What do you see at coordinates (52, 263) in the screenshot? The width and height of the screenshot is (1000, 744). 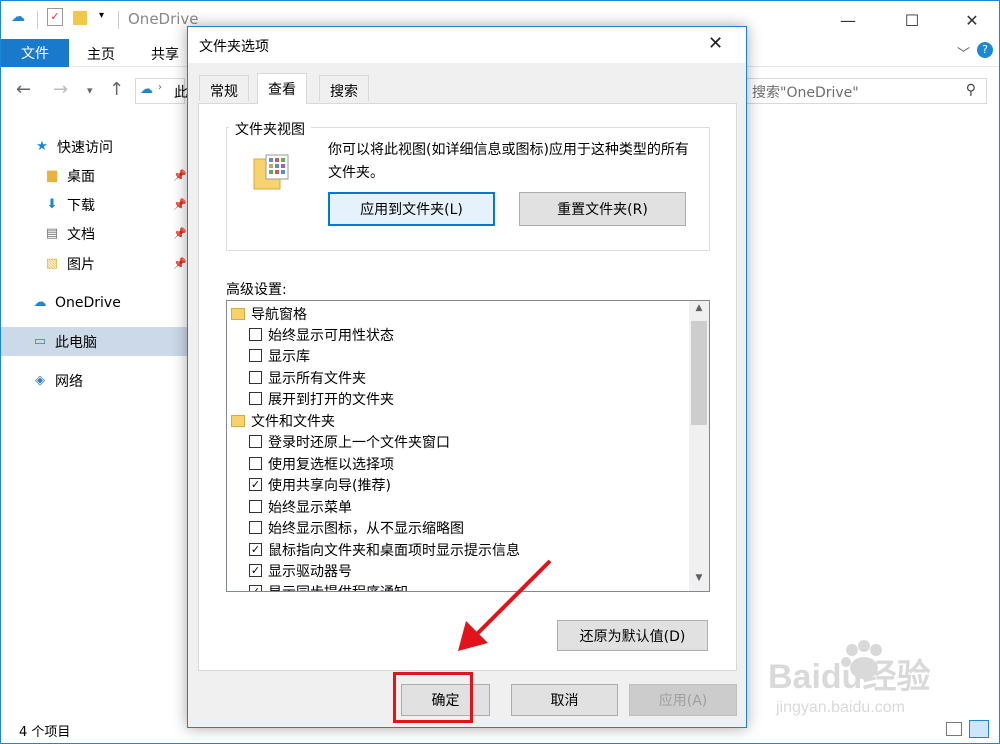 I see `pictures-folder-icon: ▧` at bounding box center [52, 263].